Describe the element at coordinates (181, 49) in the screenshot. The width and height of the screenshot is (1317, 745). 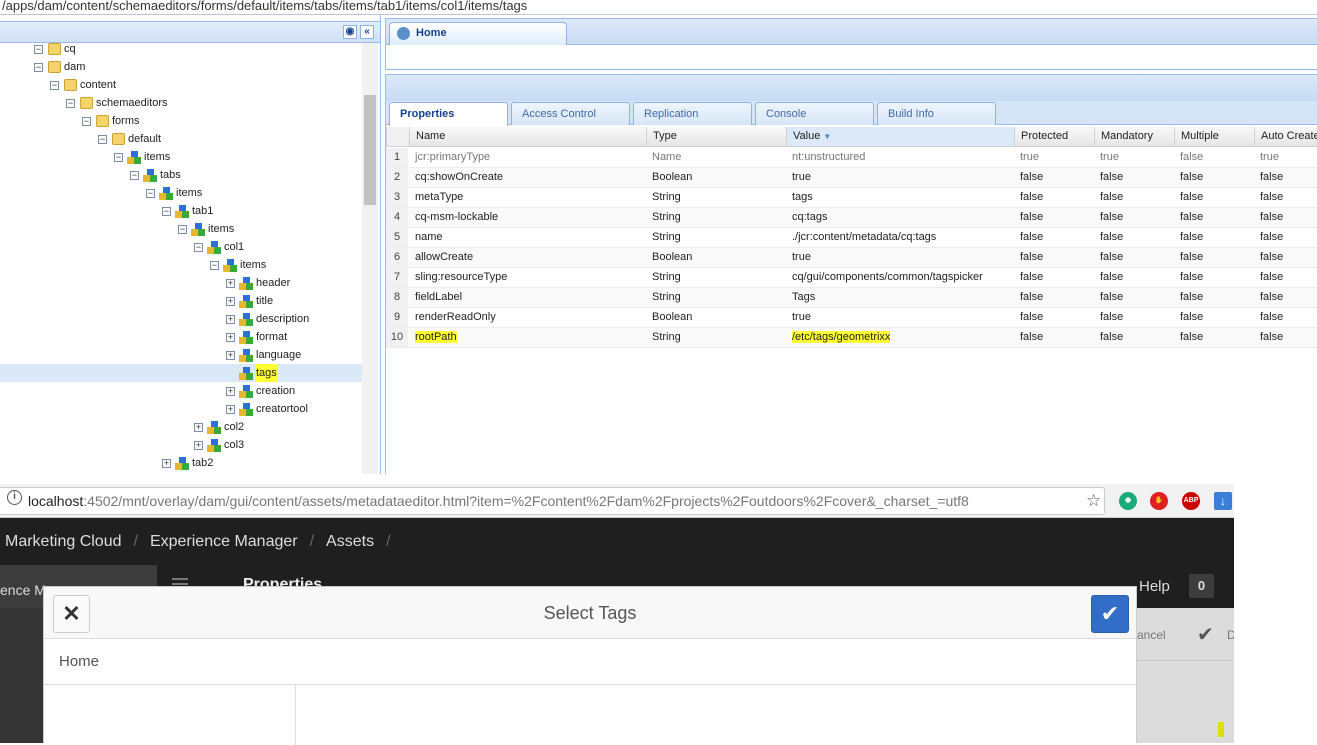
I see `tree-node-cq: − cq` at that location.